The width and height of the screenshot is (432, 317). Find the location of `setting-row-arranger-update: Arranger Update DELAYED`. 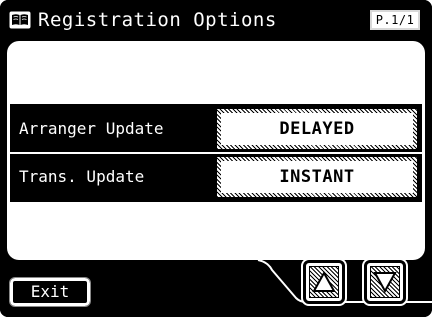

setting-row-arranger-update: Arranger Update DELAYED is located at coordinates (216, 129).